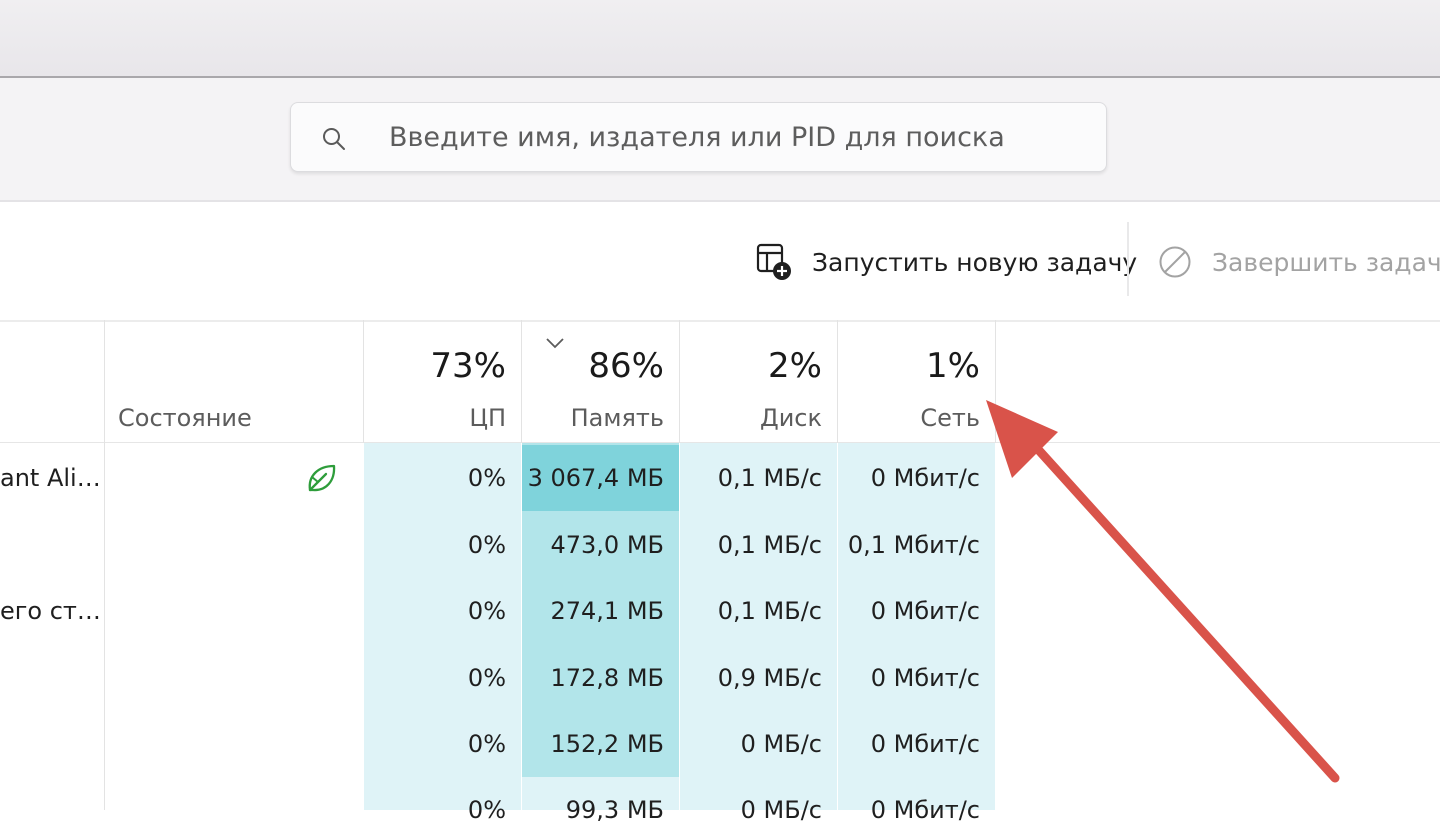 Image resolution: width=1440 pixels, height=824 pixels. Describe the element at coordinates (322, 478) in the screenshot. I see `leaf-icon` at that location.